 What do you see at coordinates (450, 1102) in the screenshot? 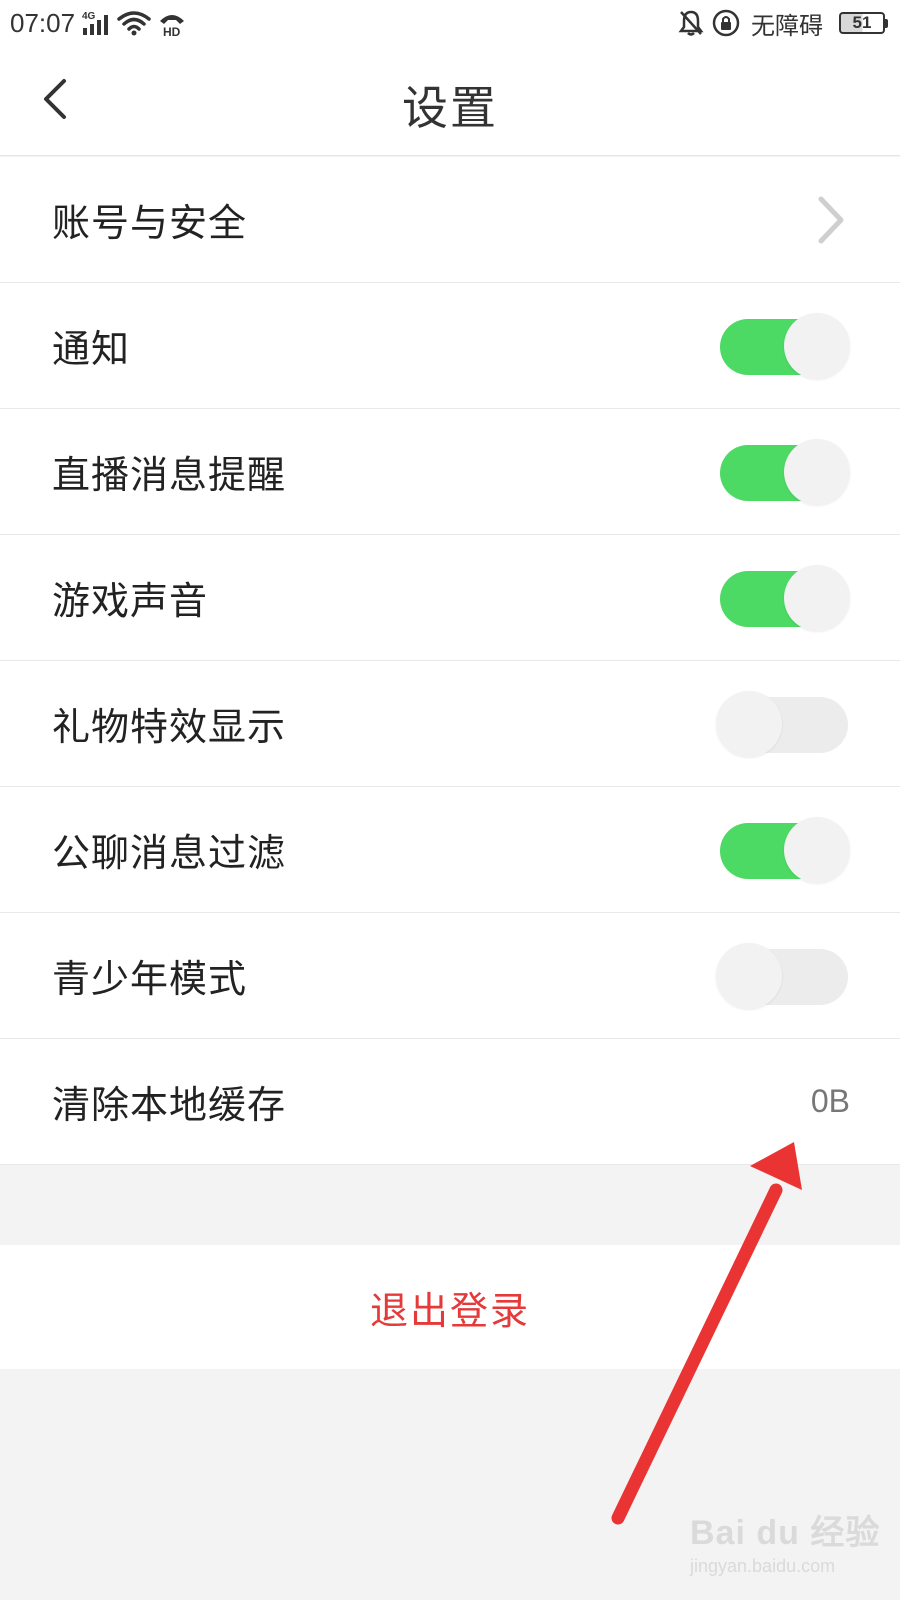
I see `setting-row-clear-cache: 清除本地缓存 0B` at bounding box center [450, 1102].